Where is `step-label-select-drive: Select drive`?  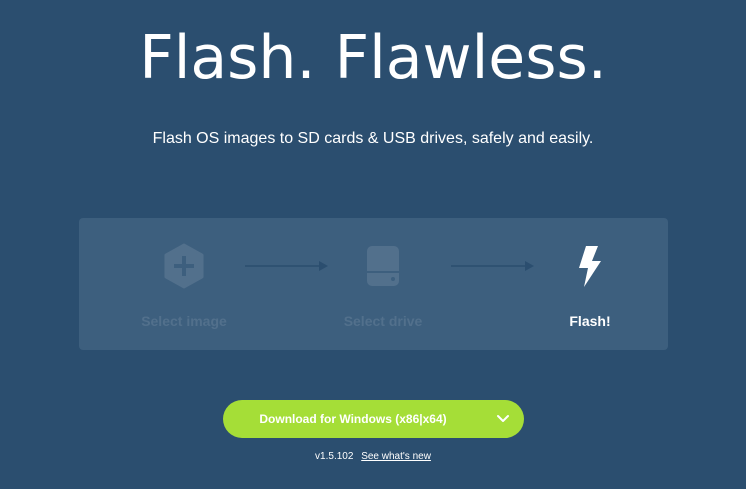
step-label-select-drive: Select drive is located at coordinates (383, 321).